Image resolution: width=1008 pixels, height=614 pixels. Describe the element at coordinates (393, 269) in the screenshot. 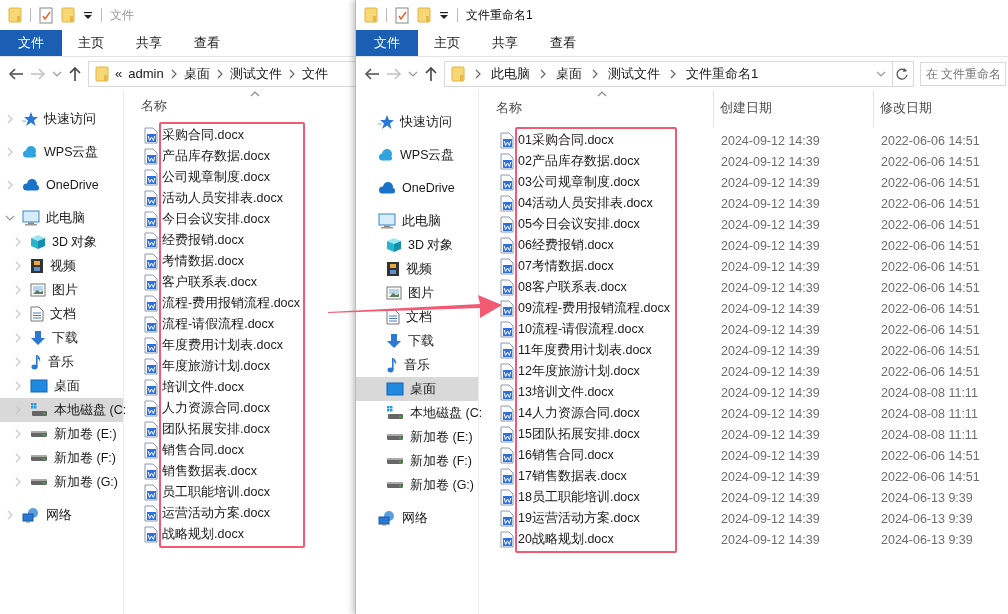

I see `film-icon` at that location.